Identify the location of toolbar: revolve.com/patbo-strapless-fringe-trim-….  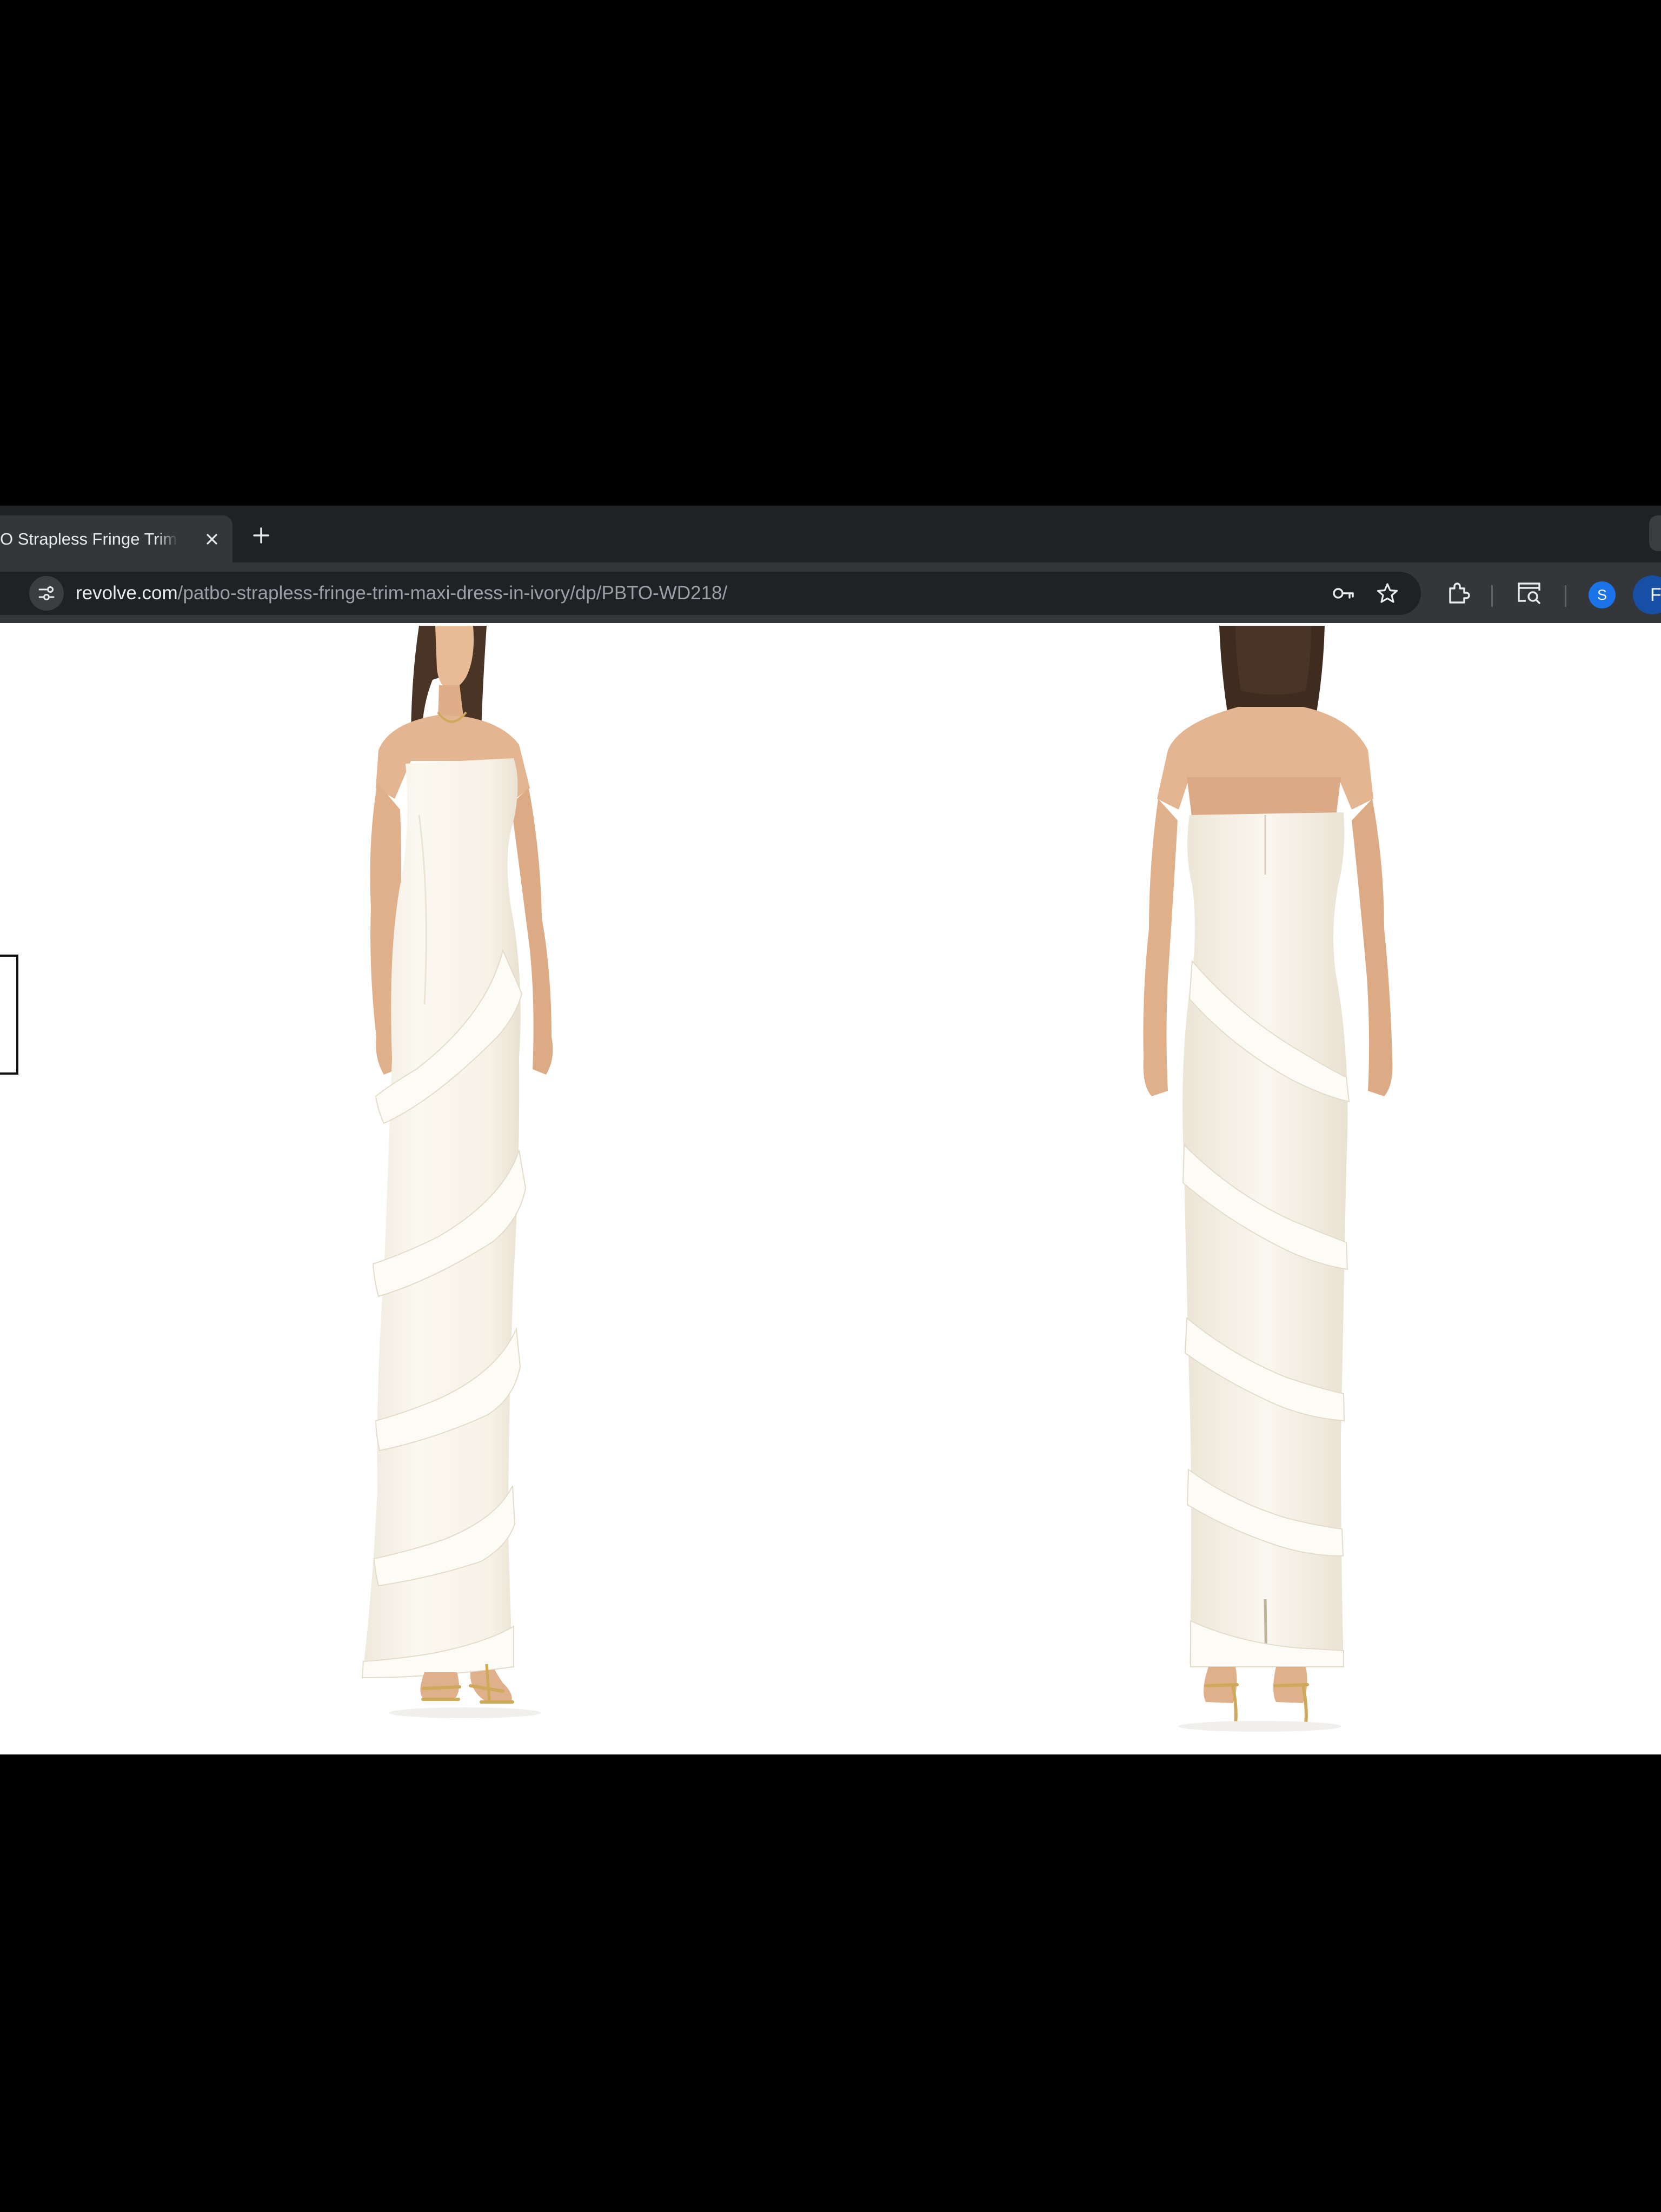
(830, 592).